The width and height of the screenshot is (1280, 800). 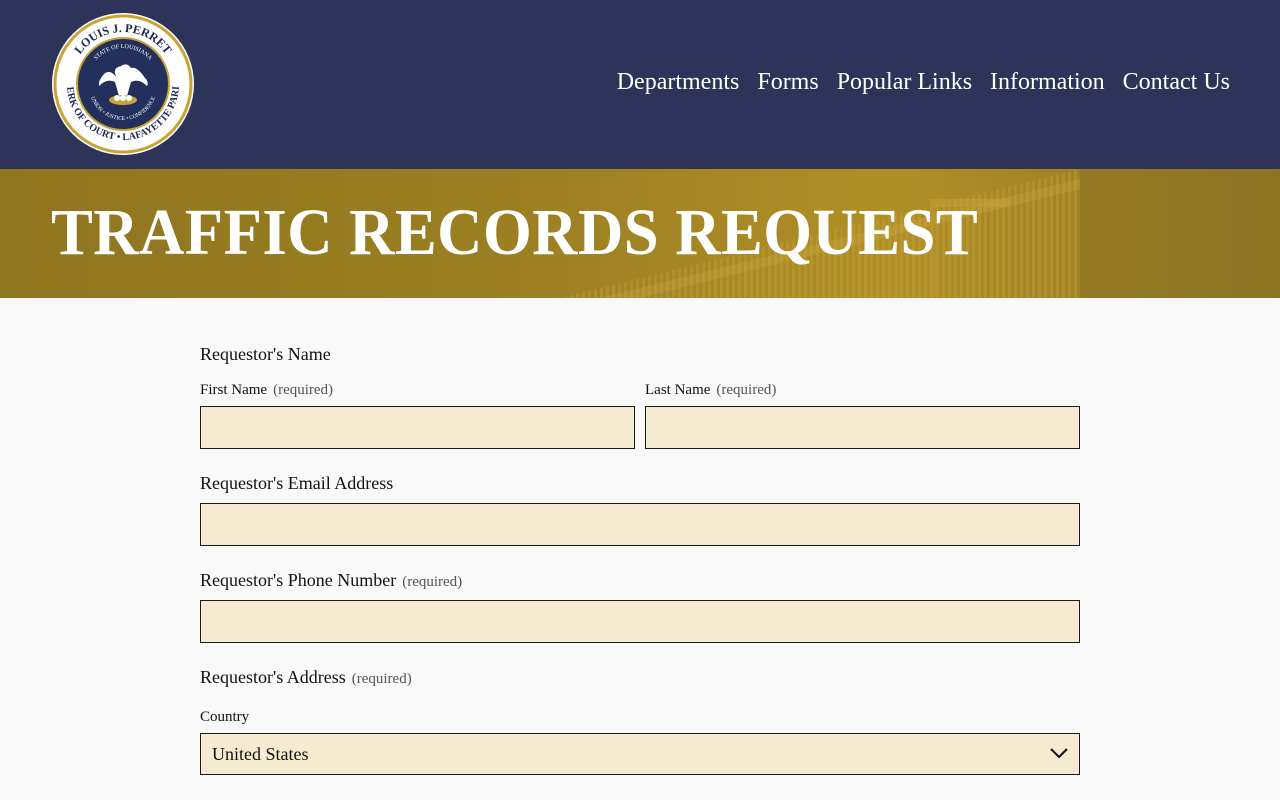 What do you see at coordinates (1176, 82) in the screenshot?
I see `nav-contact-us: Contact Us` at bounding box center [1176, 82].